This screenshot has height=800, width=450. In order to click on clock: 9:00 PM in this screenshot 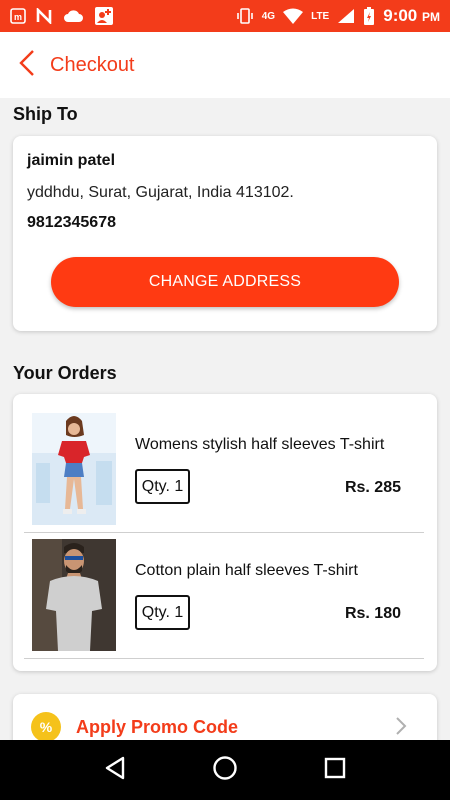, I will do `click(411, 15)`.